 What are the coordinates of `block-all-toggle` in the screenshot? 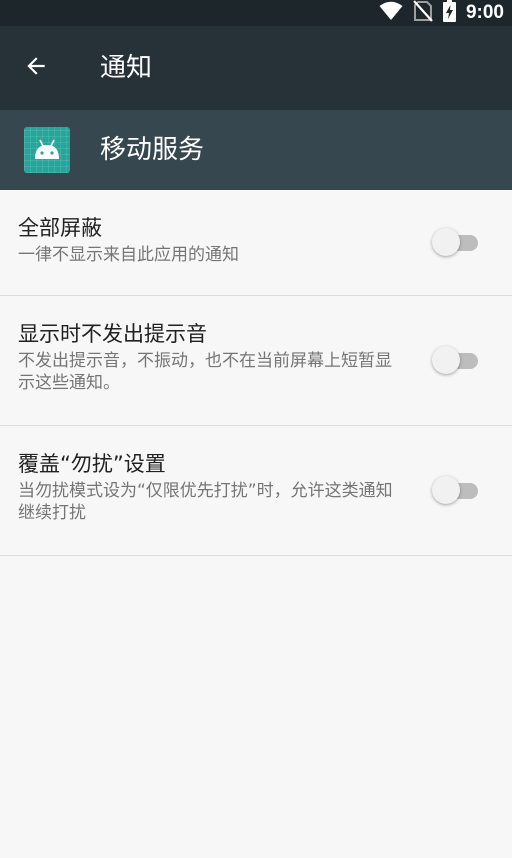 It's located at (455, 243).